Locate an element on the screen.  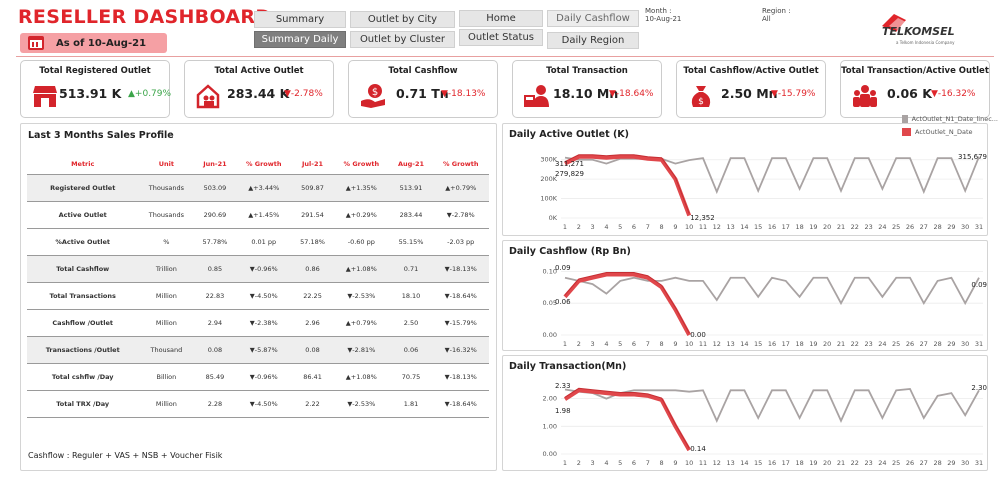
calendar-icon is located at coordinates (36, 43).